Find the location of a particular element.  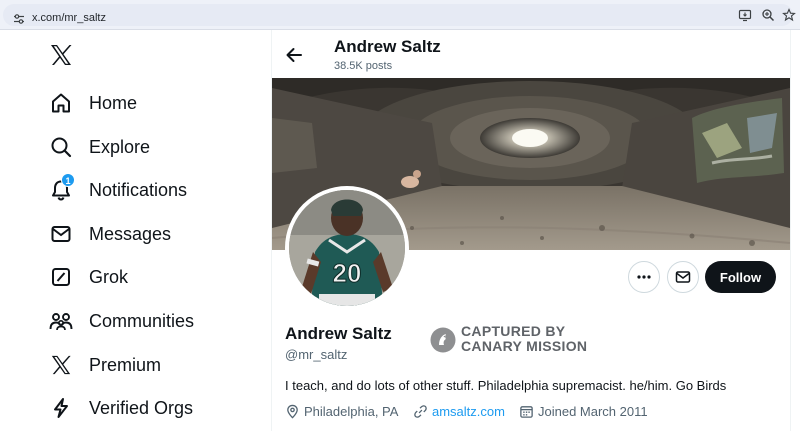

more-button is located at coordinates (644, 277).